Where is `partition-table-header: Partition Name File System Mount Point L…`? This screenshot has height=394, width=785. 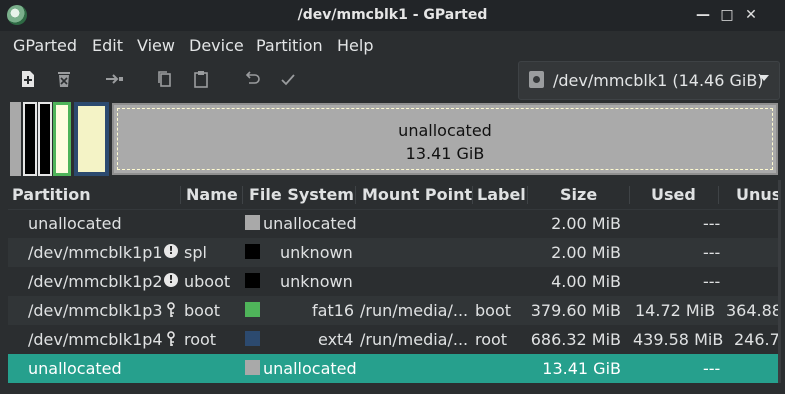 partition-table-header: Partition Name File System Mount Point L… is located at coordinates (394, 195).